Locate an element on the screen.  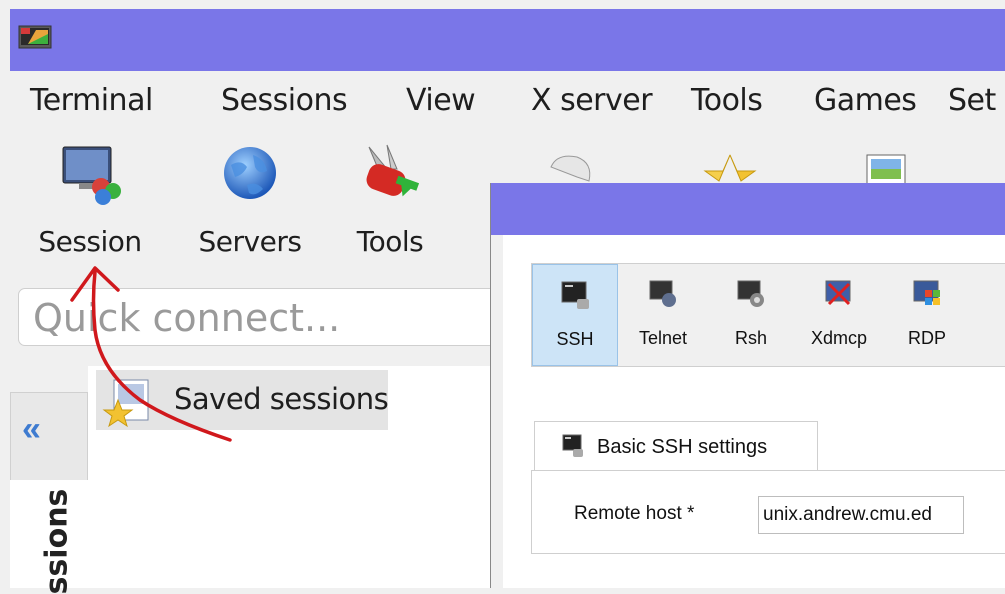
sessions-vertical-tab-label: ssions is located at coordinates (57, 541).